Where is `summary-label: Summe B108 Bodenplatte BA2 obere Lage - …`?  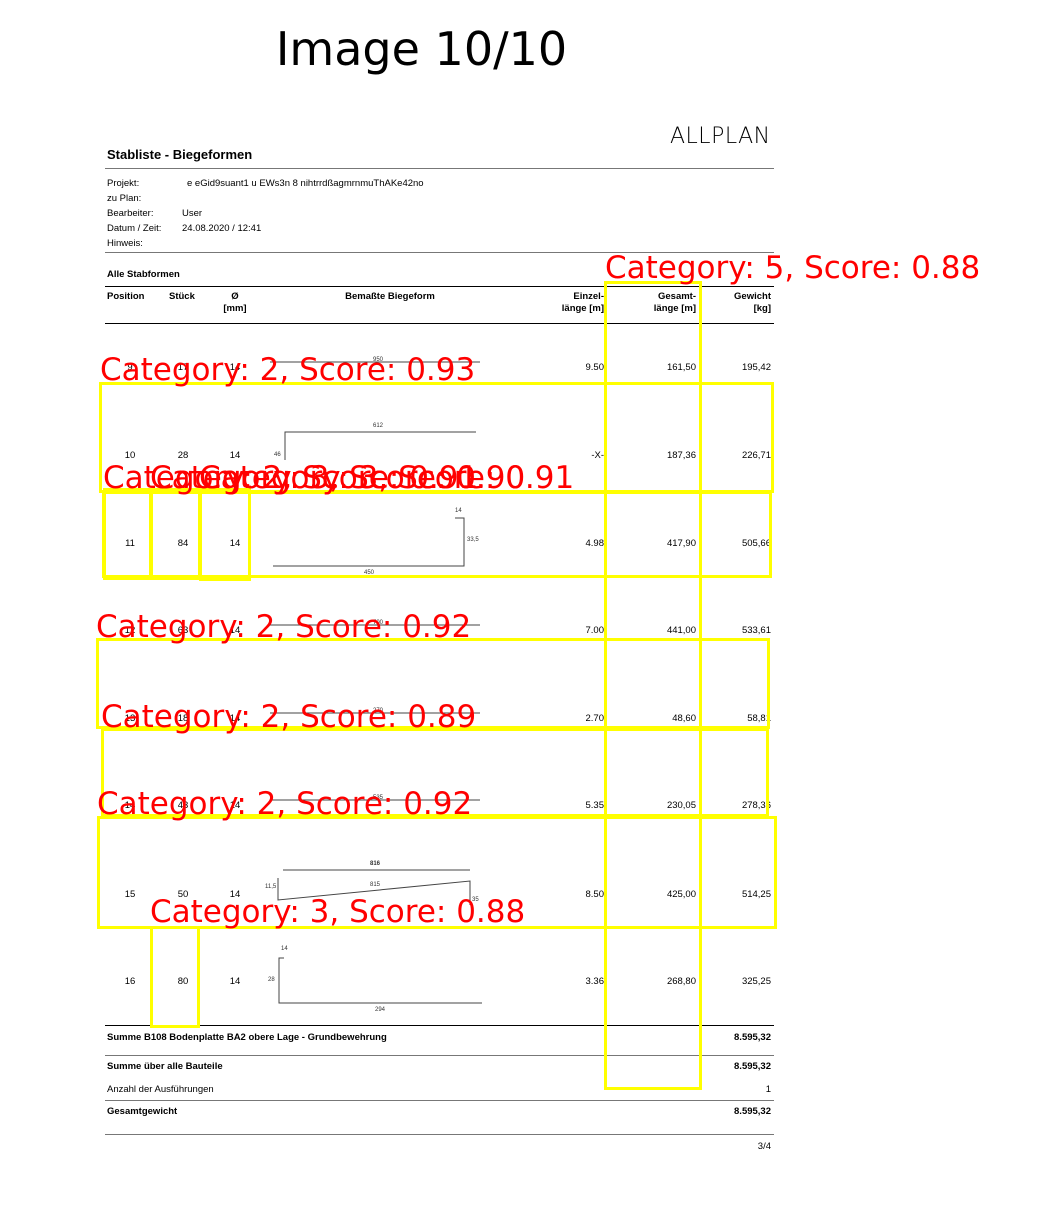 summary-label: Summe B108 Bodenplatte BA2 obere Lage - … is located at coordinates (247, 1037).